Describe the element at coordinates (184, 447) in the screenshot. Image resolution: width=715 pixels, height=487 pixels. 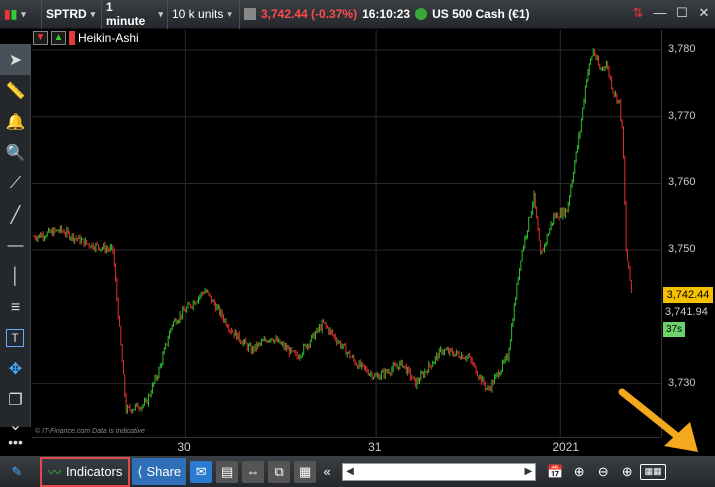
I see `x-tick-label: 30` at that location.